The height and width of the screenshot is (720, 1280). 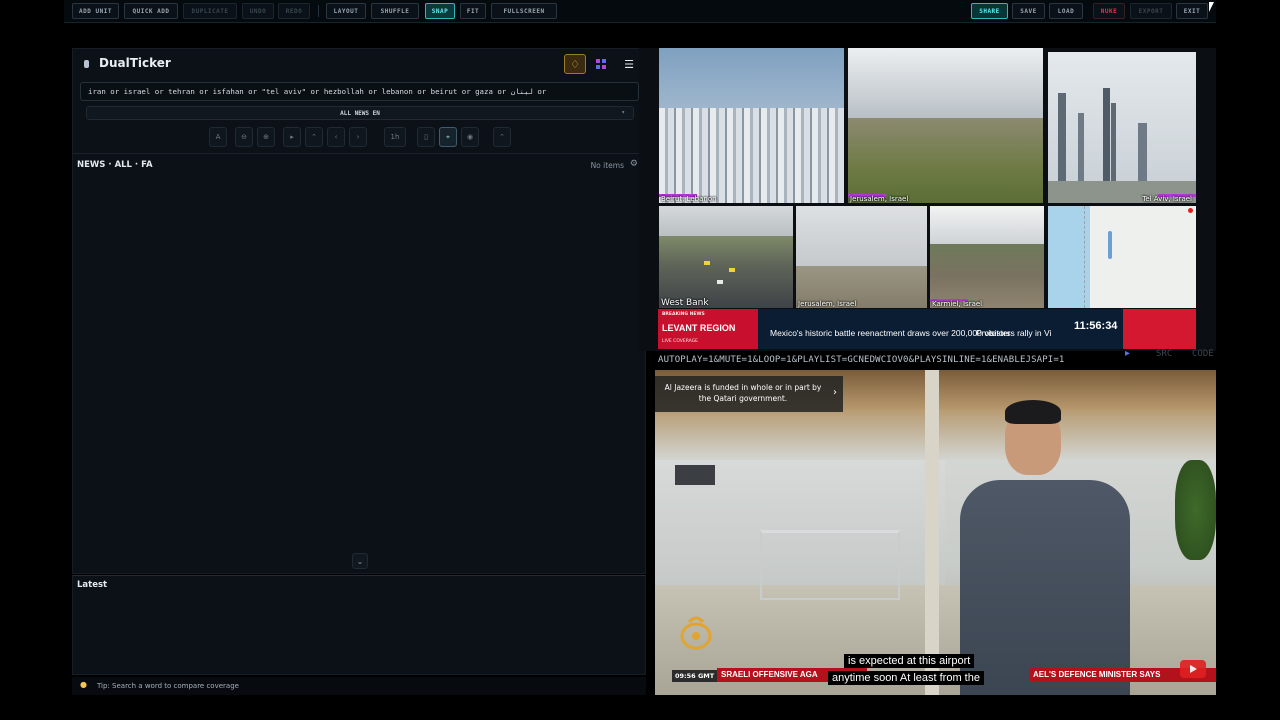 I want to click on fullscreen-button: FULLSCREEN, so click(x=524, y=11).